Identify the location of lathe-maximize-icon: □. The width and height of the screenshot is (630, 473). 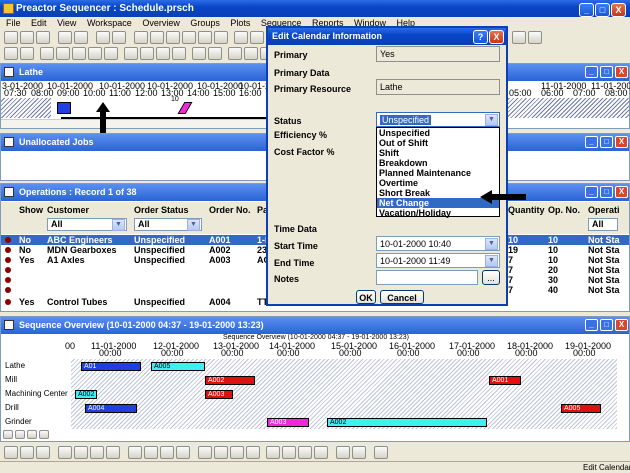
(606, 72).